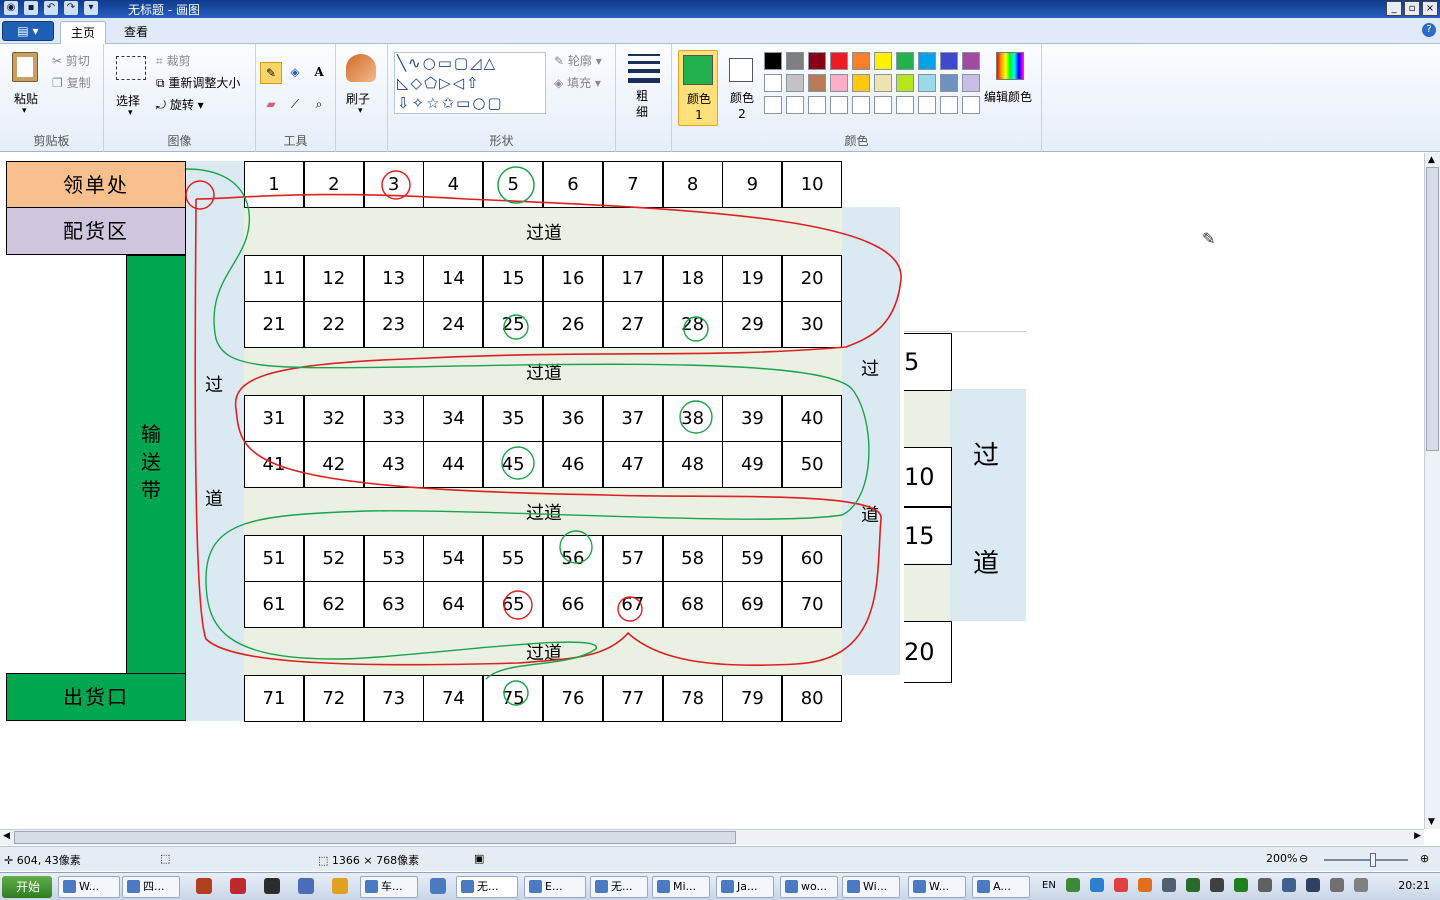 The image size is (1440, 900). Describe the element at coordinates (271, 73) in the screenshot. I see `pencil-icon: ✎` at that location.